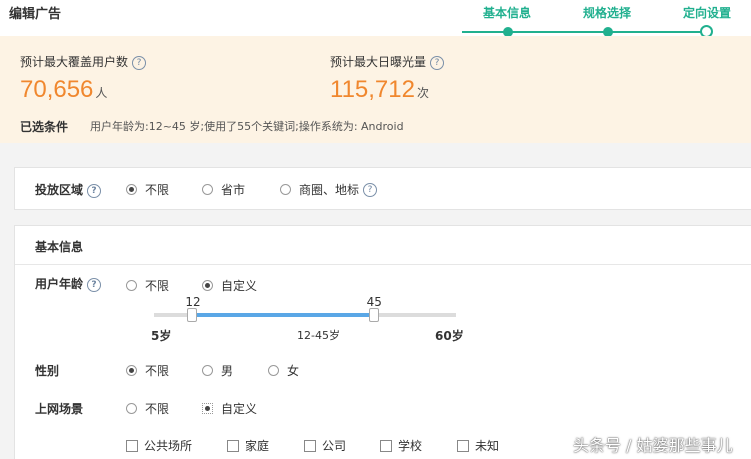 The height and width of the screenshot is (459, 751). I want to click on scene-checkbox-home: 家庭, so click(248, 445).